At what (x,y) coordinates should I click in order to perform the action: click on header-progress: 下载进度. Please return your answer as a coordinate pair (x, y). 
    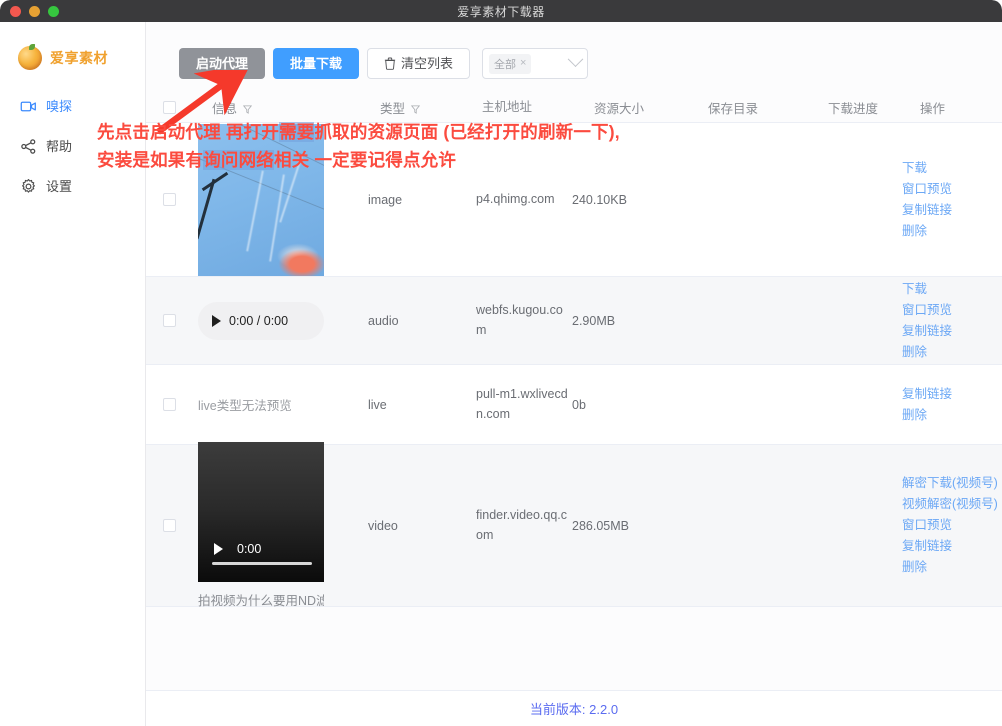
    Looking at the image, I should click on (853, 109).